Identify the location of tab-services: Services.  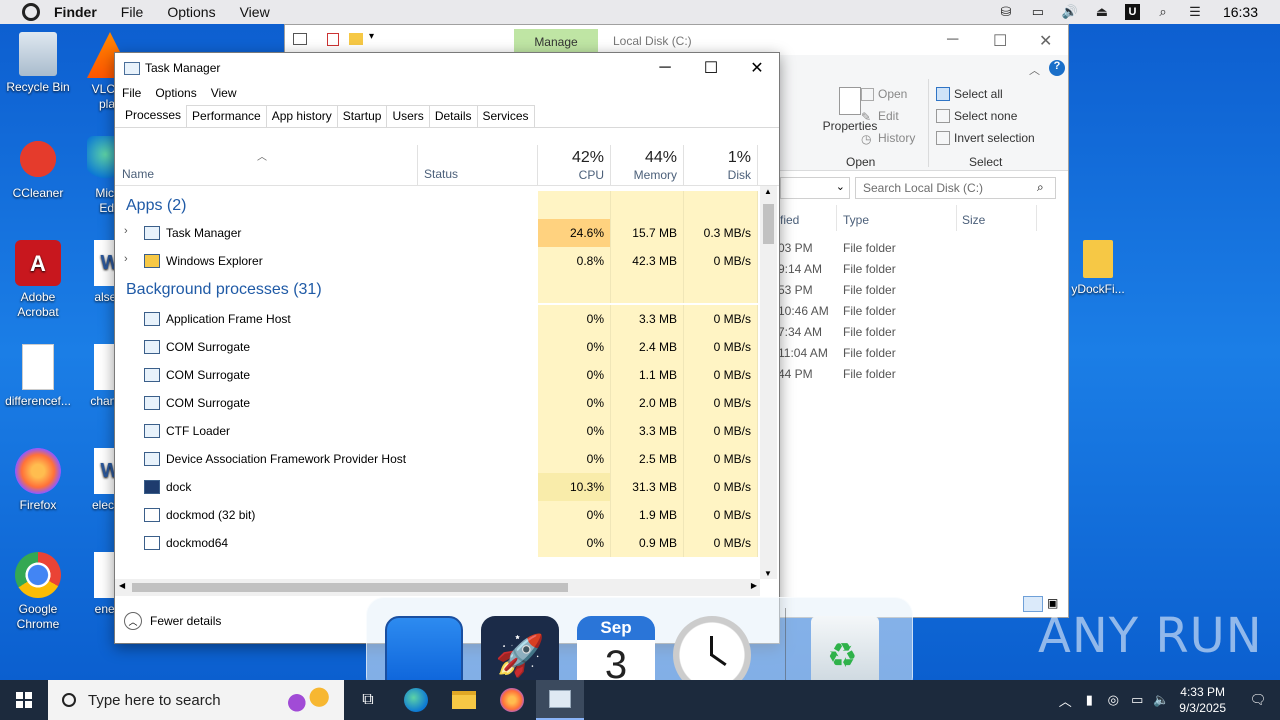
(505, 116).